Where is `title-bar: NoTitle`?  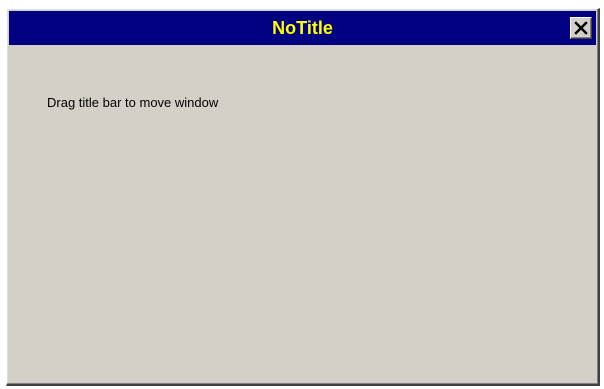 title-bar: NoTitle is located at coordinates (302, 28).